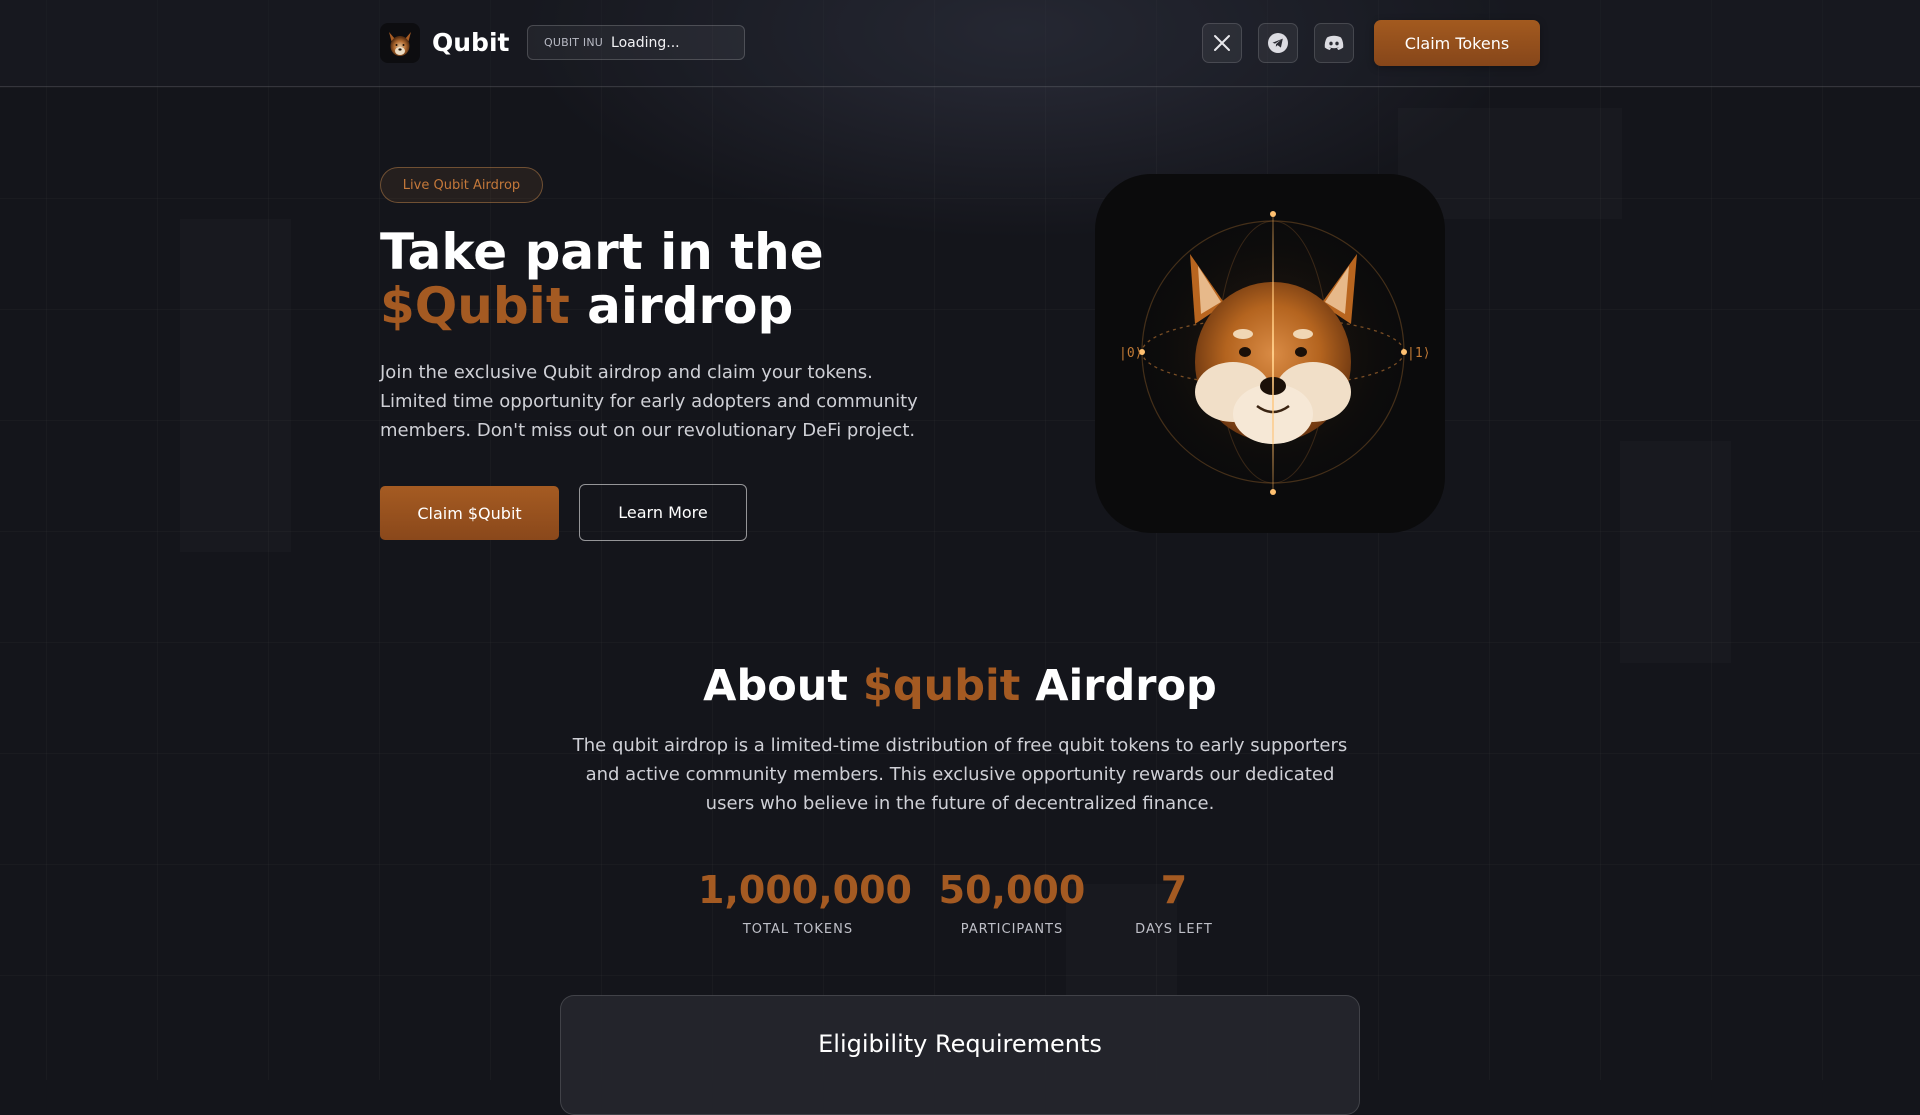 The height and width of the screenshot is (1115, 1920). What do you see at coordinates (1174, 929) in the screenshot?
I see `stat-label: DAYS LEFT` at bounding box center [1174, 929].